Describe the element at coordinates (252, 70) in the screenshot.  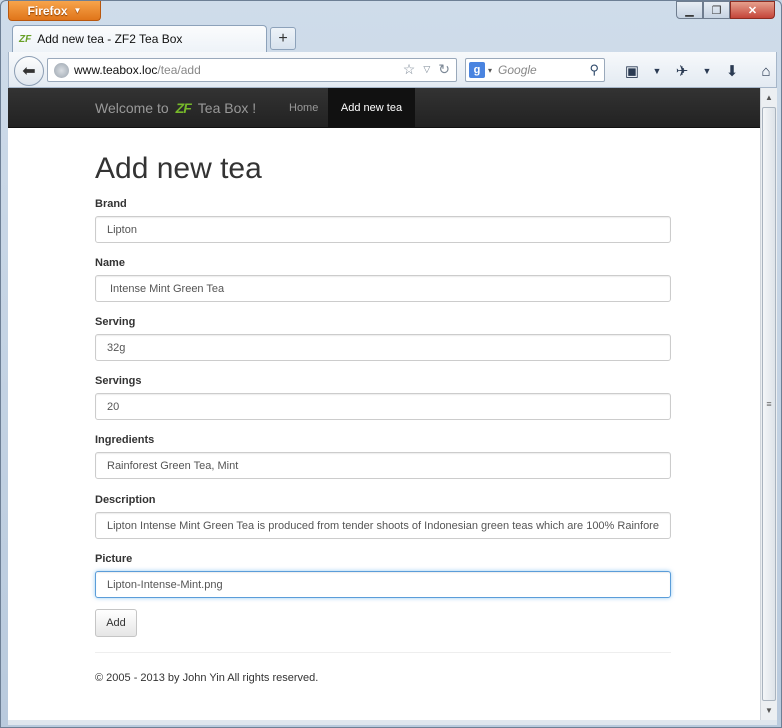
I see `address-bar: www.teabox.loc/tea/add ☆ ▽ ↻` at that location.